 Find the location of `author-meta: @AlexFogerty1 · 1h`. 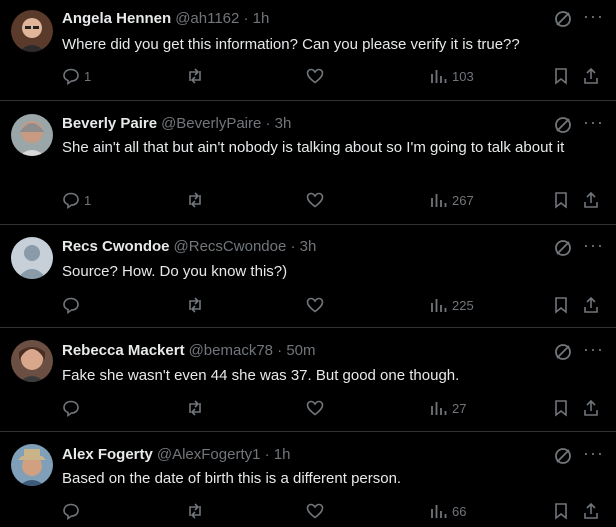

author-meta: @AlexFogerty1 · 1h is located at coordinates (224, 454).